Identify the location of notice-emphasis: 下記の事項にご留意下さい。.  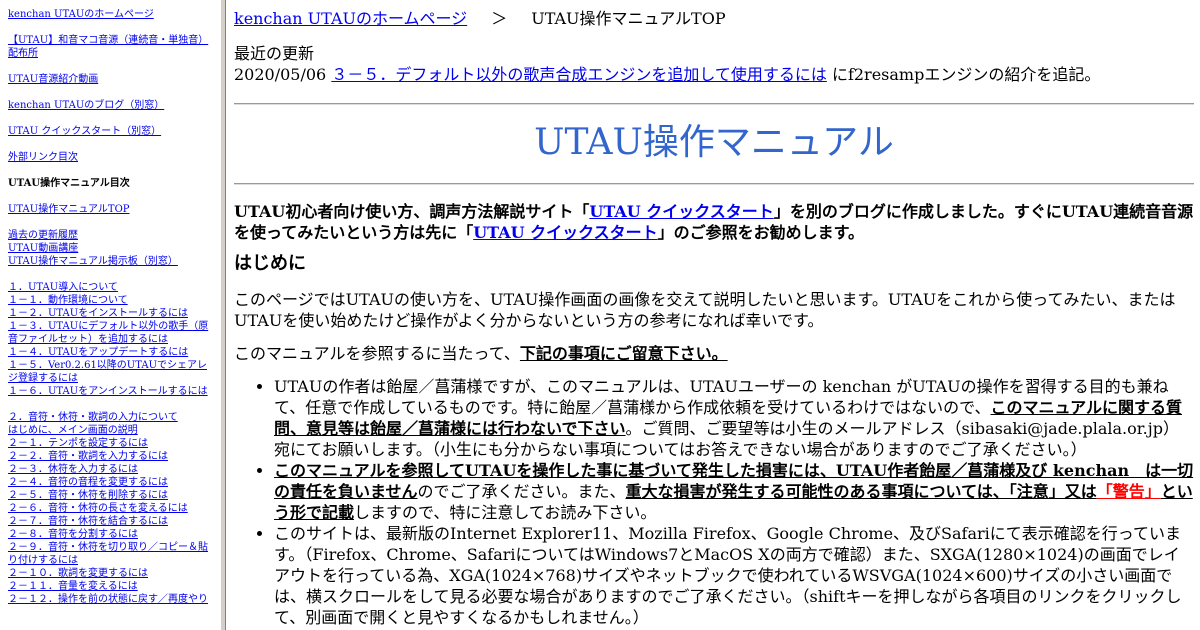
(623, 353).